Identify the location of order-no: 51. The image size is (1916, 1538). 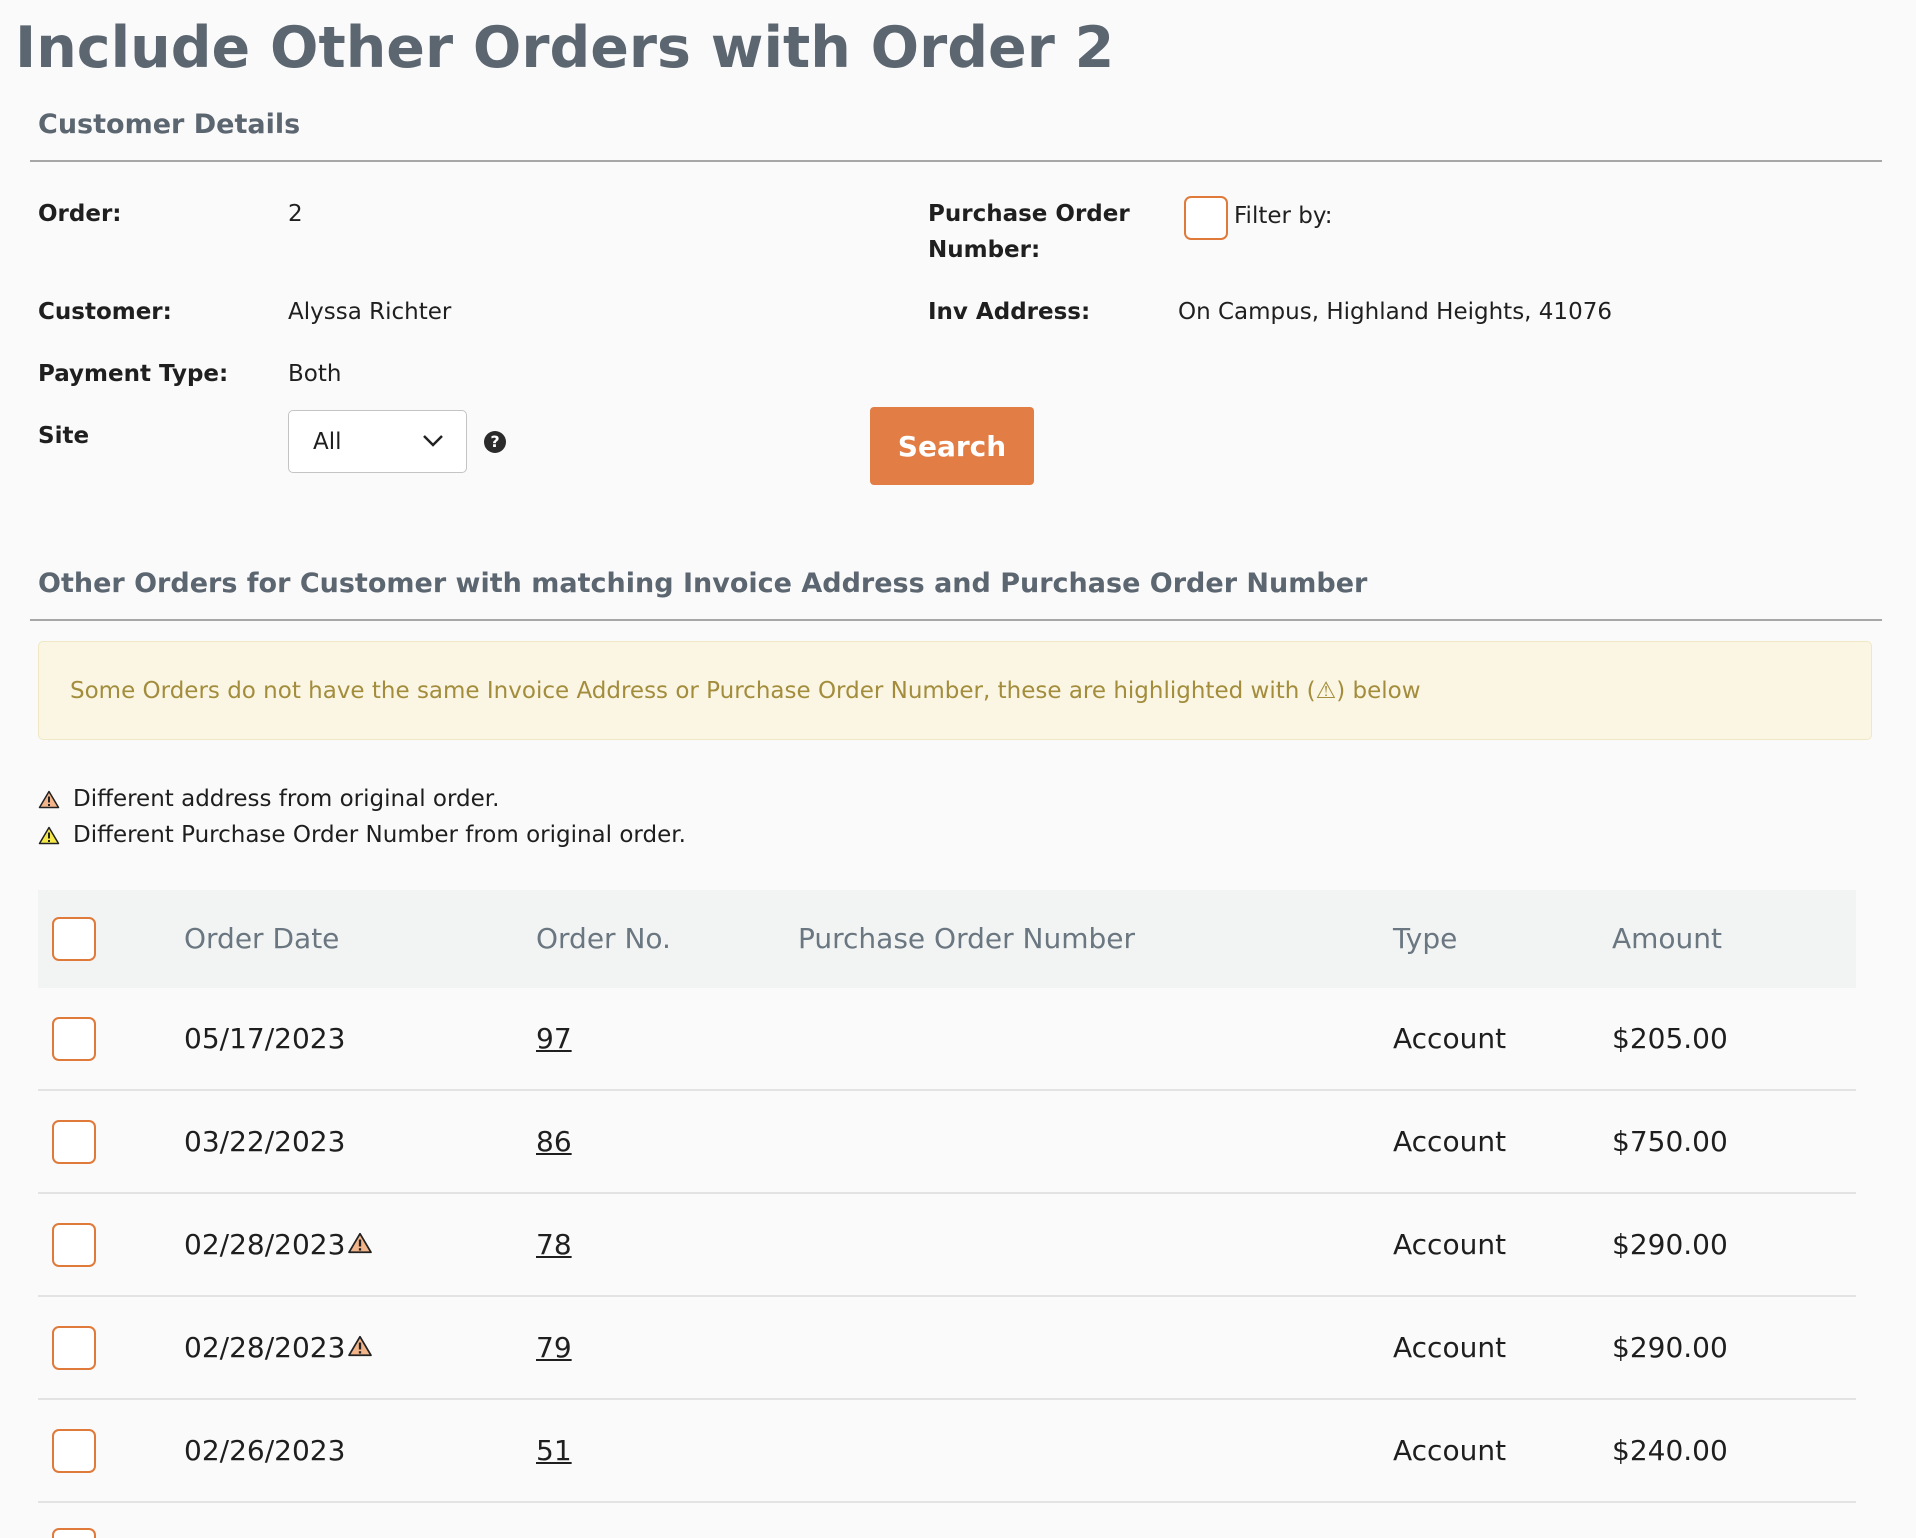
(554, 1451).